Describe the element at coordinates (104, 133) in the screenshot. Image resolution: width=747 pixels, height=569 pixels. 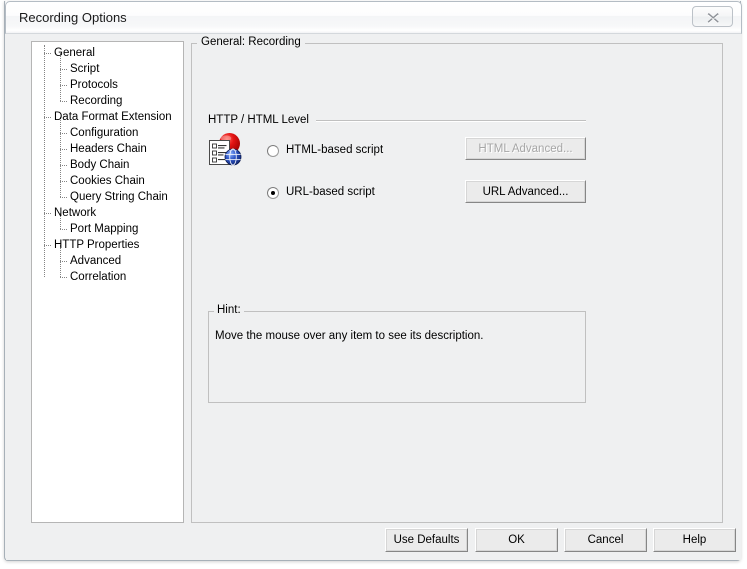
I see `tree-item-label: Configuration` at that location.